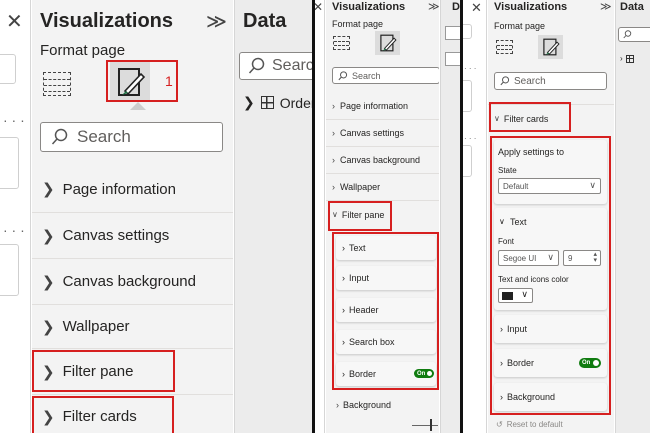  What do you see at coordinates (634, 34) in the screenshot?
I see `data-search-input` at bounding box center [634, 34].